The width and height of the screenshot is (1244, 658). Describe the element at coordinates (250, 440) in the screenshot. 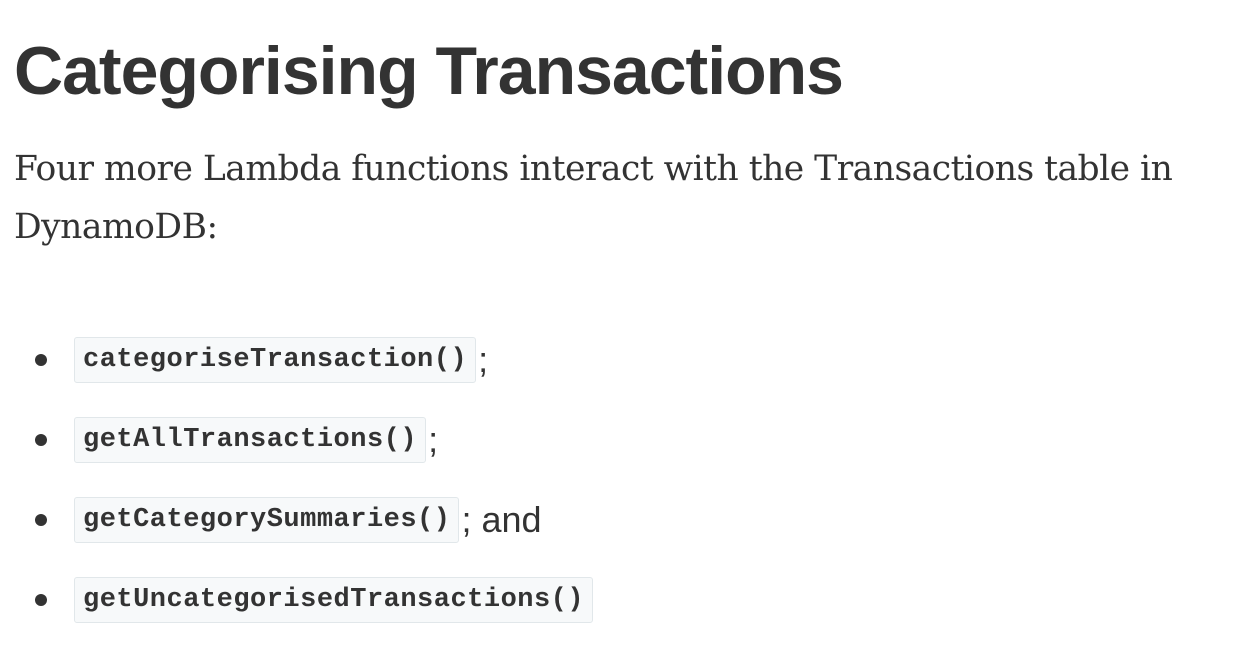

I see `function-name-code: getAllTransactions()` at that location.